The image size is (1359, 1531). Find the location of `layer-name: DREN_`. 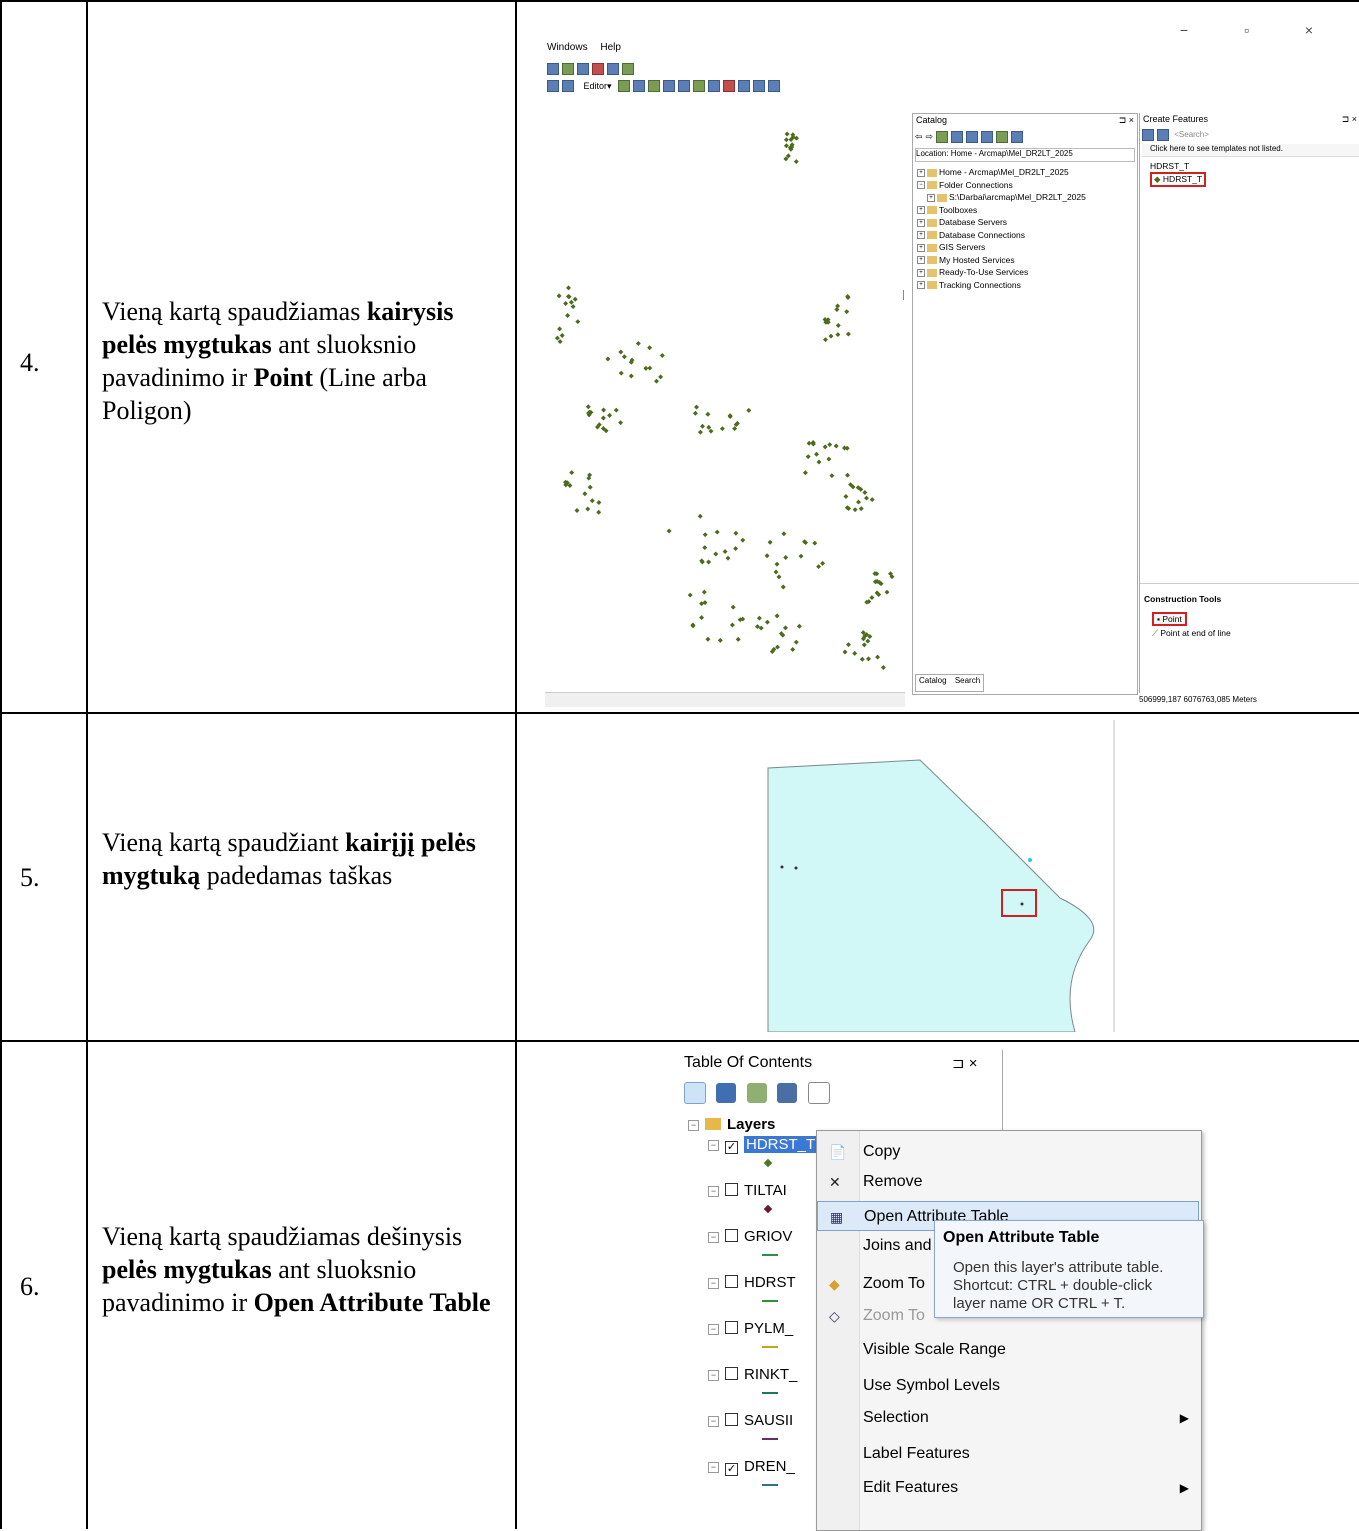

layer-name: DREN_ is located at coordinates (769, 1466).